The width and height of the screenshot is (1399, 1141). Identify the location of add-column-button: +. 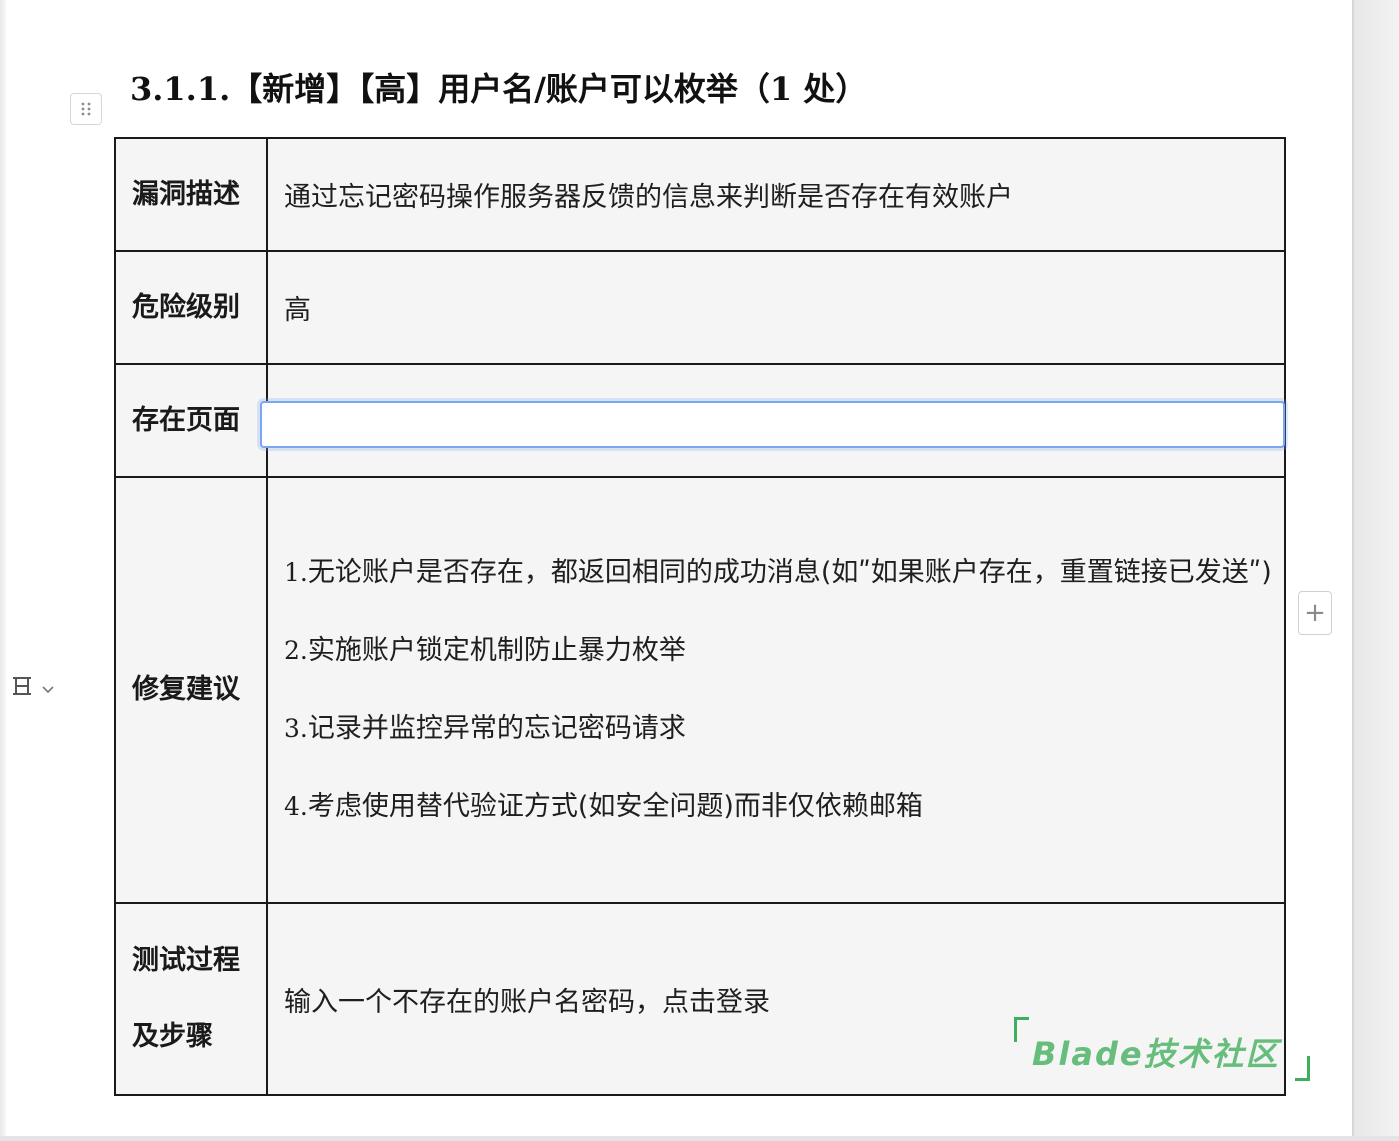
(1315, 613).